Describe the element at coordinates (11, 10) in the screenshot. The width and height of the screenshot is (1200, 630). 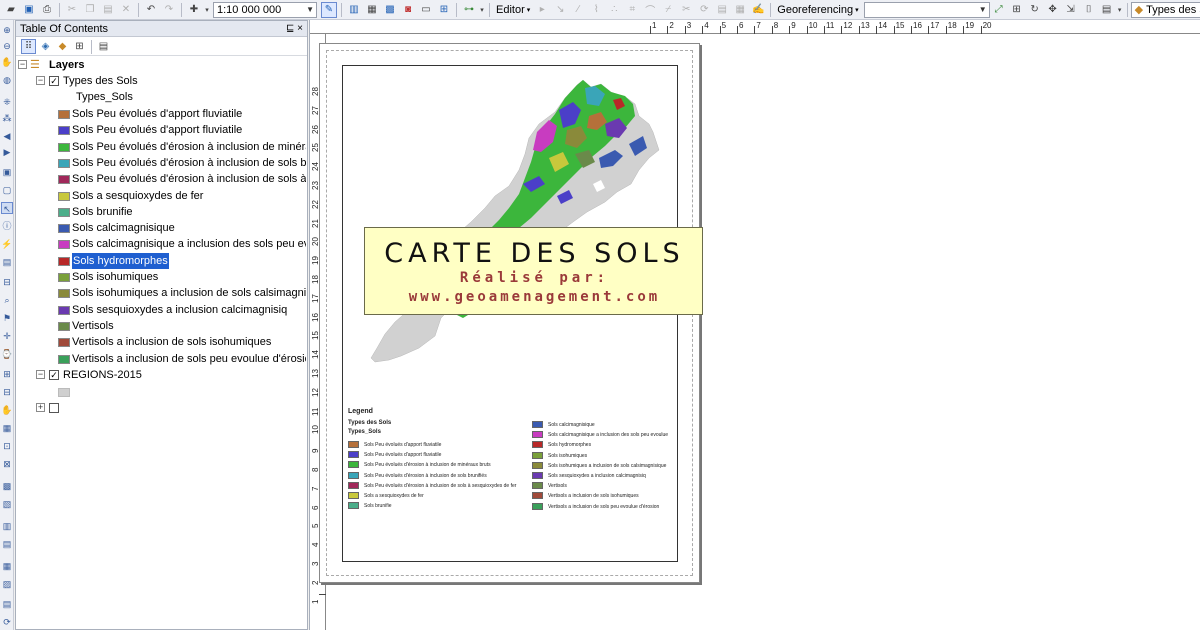
I see `open-folder-icon: ▰` at that location.